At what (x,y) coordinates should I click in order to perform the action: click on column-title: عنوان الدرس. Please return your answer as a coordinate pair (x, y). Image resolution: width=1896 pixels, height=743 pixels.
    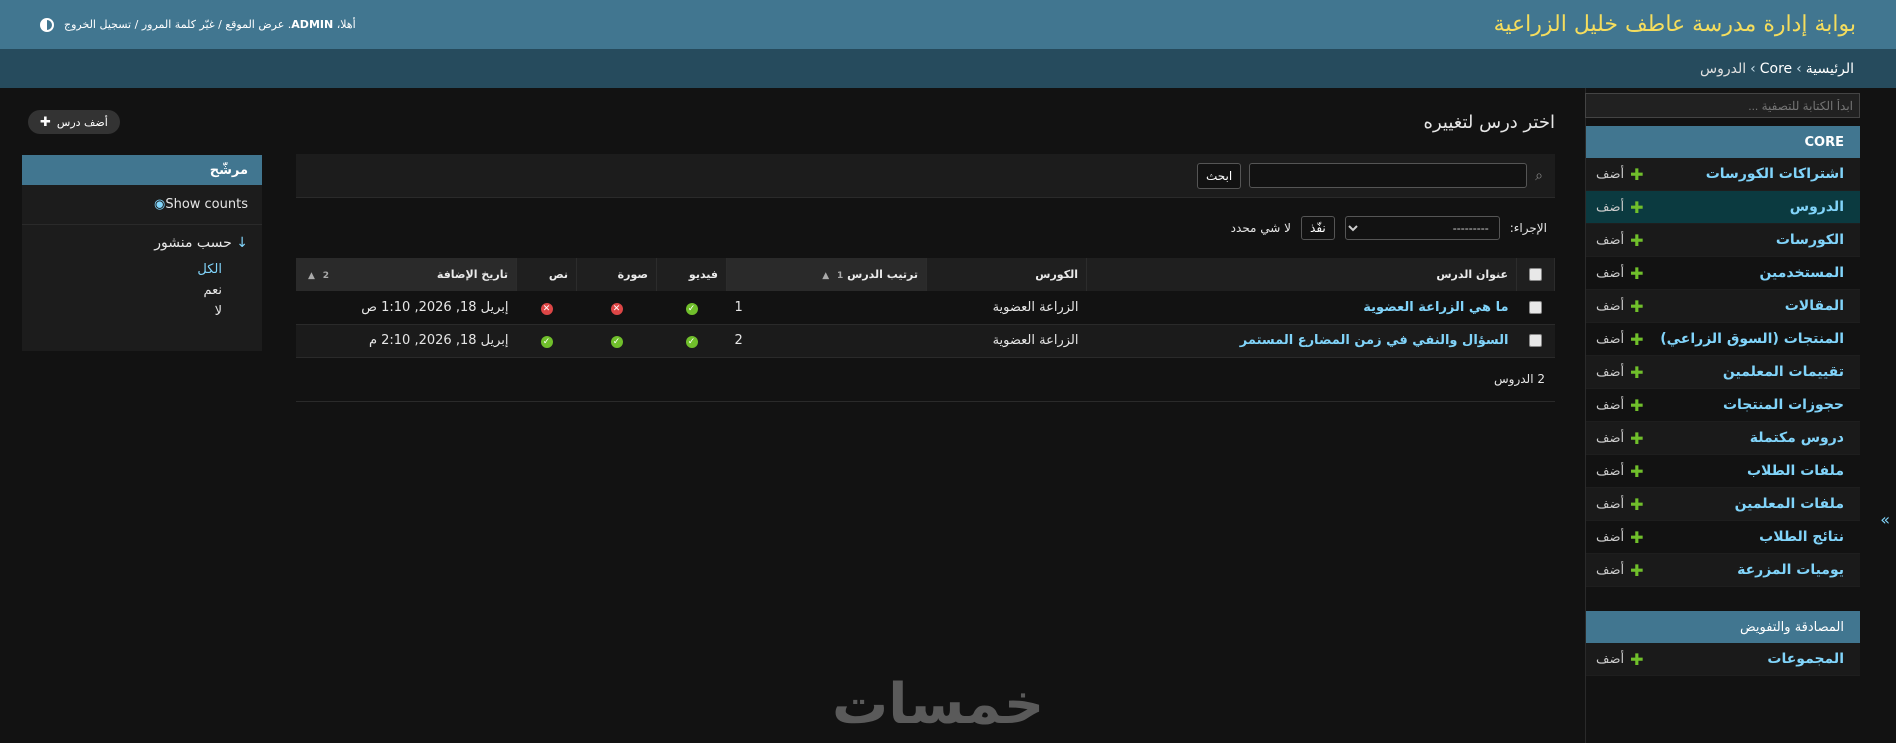
    Looking at the image, I should click on (1301, 274).